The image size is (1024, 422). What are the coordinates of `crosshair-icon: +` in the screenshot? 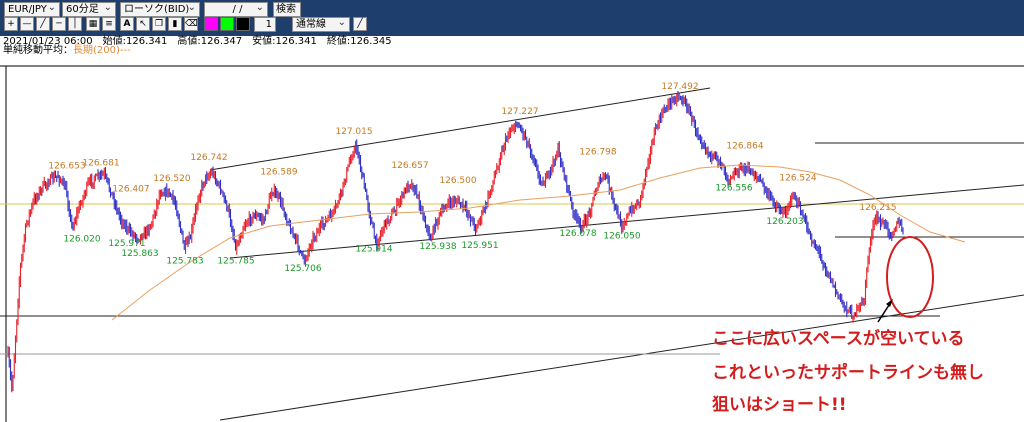 It's located at (11, 24).